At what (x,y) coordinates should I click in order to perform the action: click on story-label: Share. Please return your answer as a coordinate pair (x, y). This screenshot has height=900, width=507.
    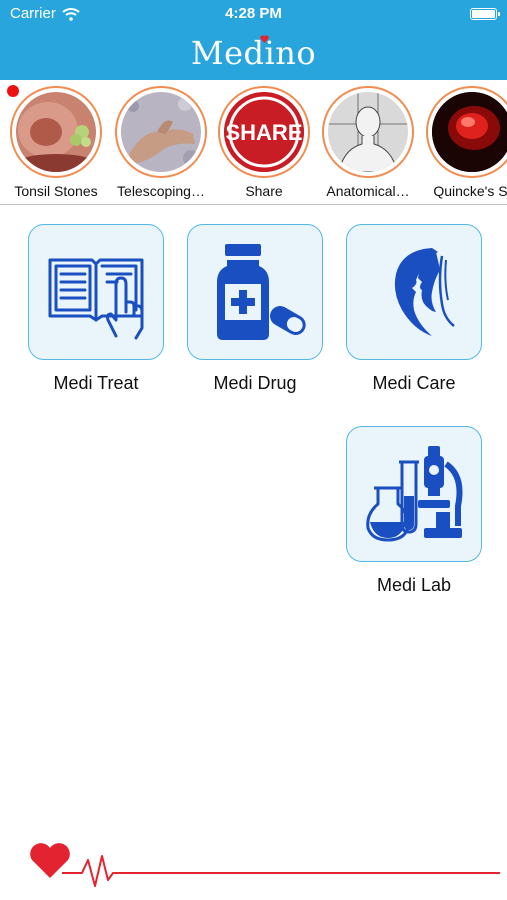
    Looking at the image, I should click on (264, 191).